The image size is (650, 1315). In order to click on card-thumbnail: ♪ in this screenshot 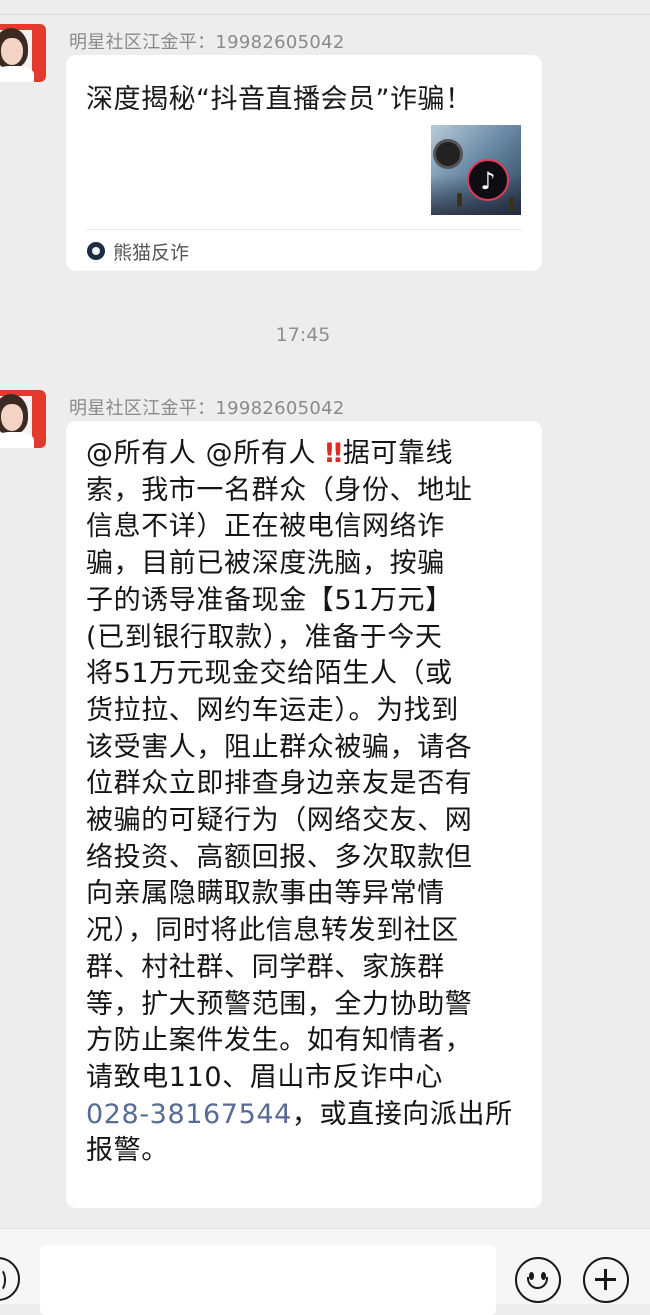, I will do `click(476, 170)`.